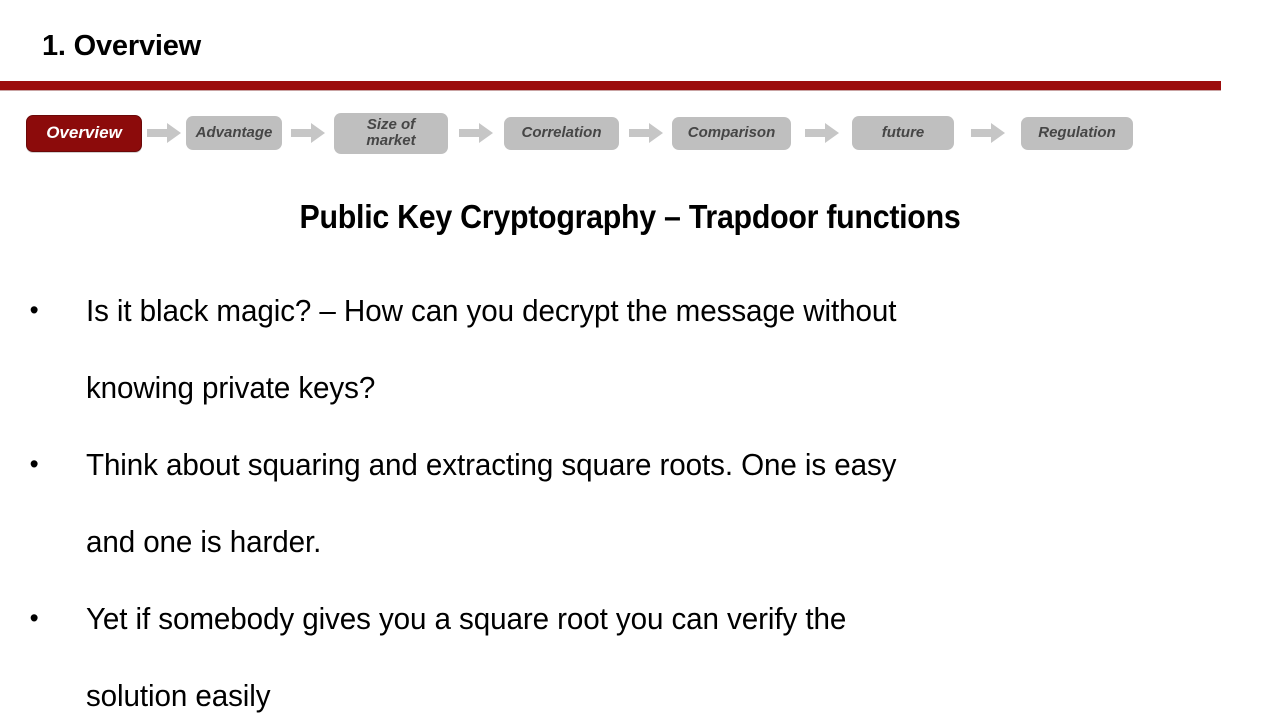 Image resolution: width=1280 pixels, height=720 pixels. I want to click on breadcrumb-step-size-of-market: Size of market, so click(391, 133).